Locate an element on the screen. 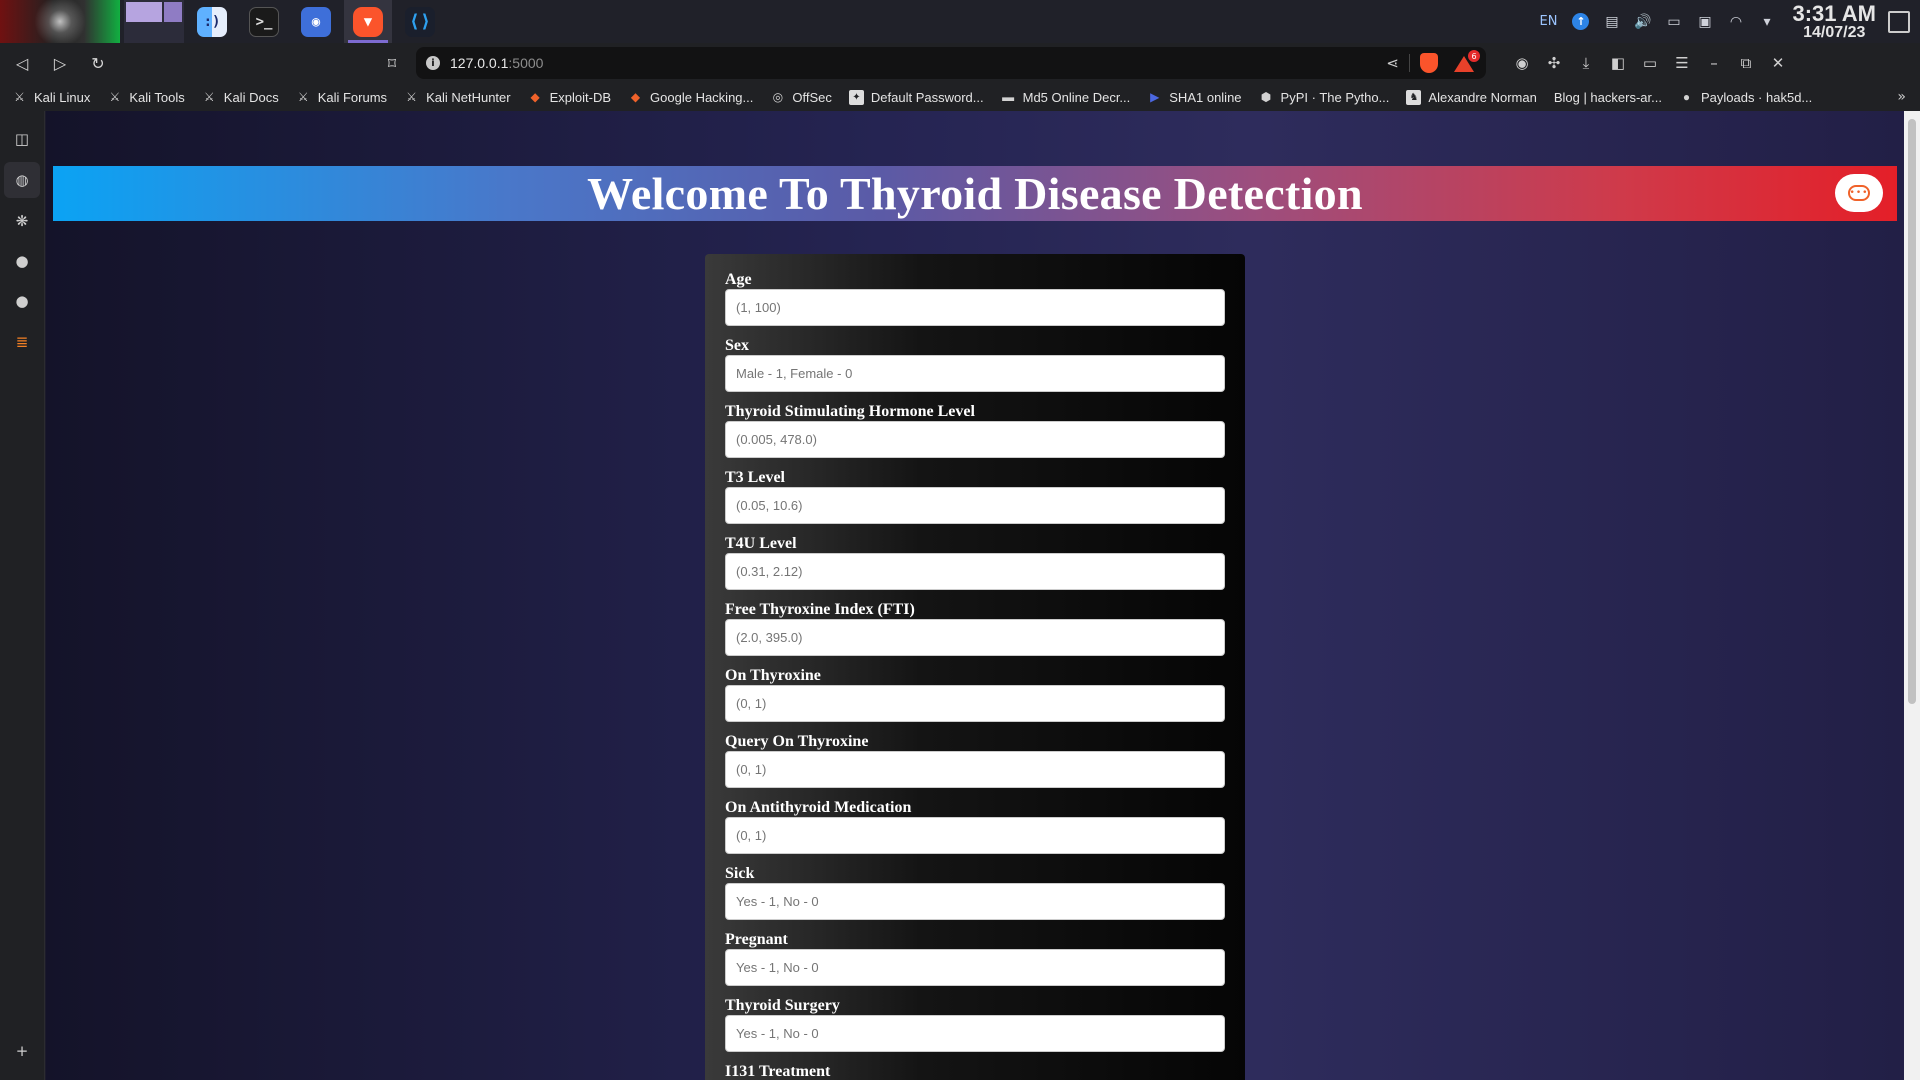 The width and height of the screenshot is (1920, 1080). bookmark-icon: ⌑ is located at coordinates (392, 63).